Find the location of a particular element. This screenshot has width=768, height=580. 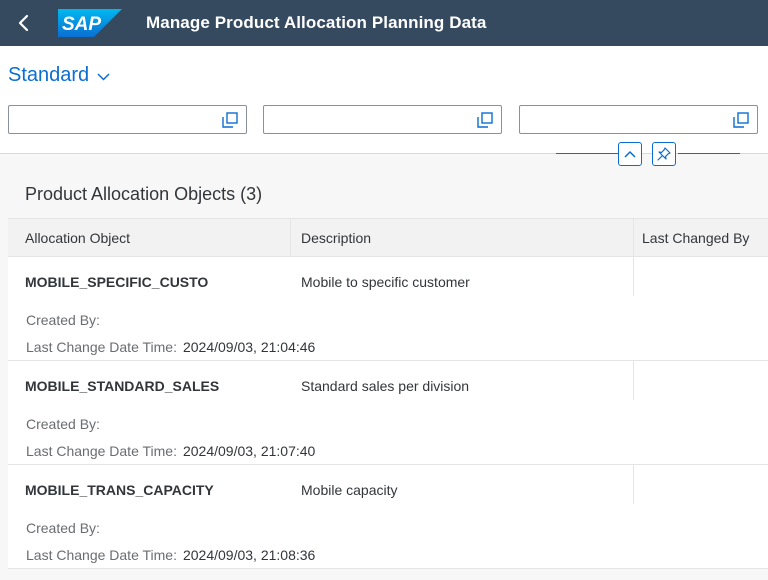

column-header-description: Description is located at coordinates (336, 238).